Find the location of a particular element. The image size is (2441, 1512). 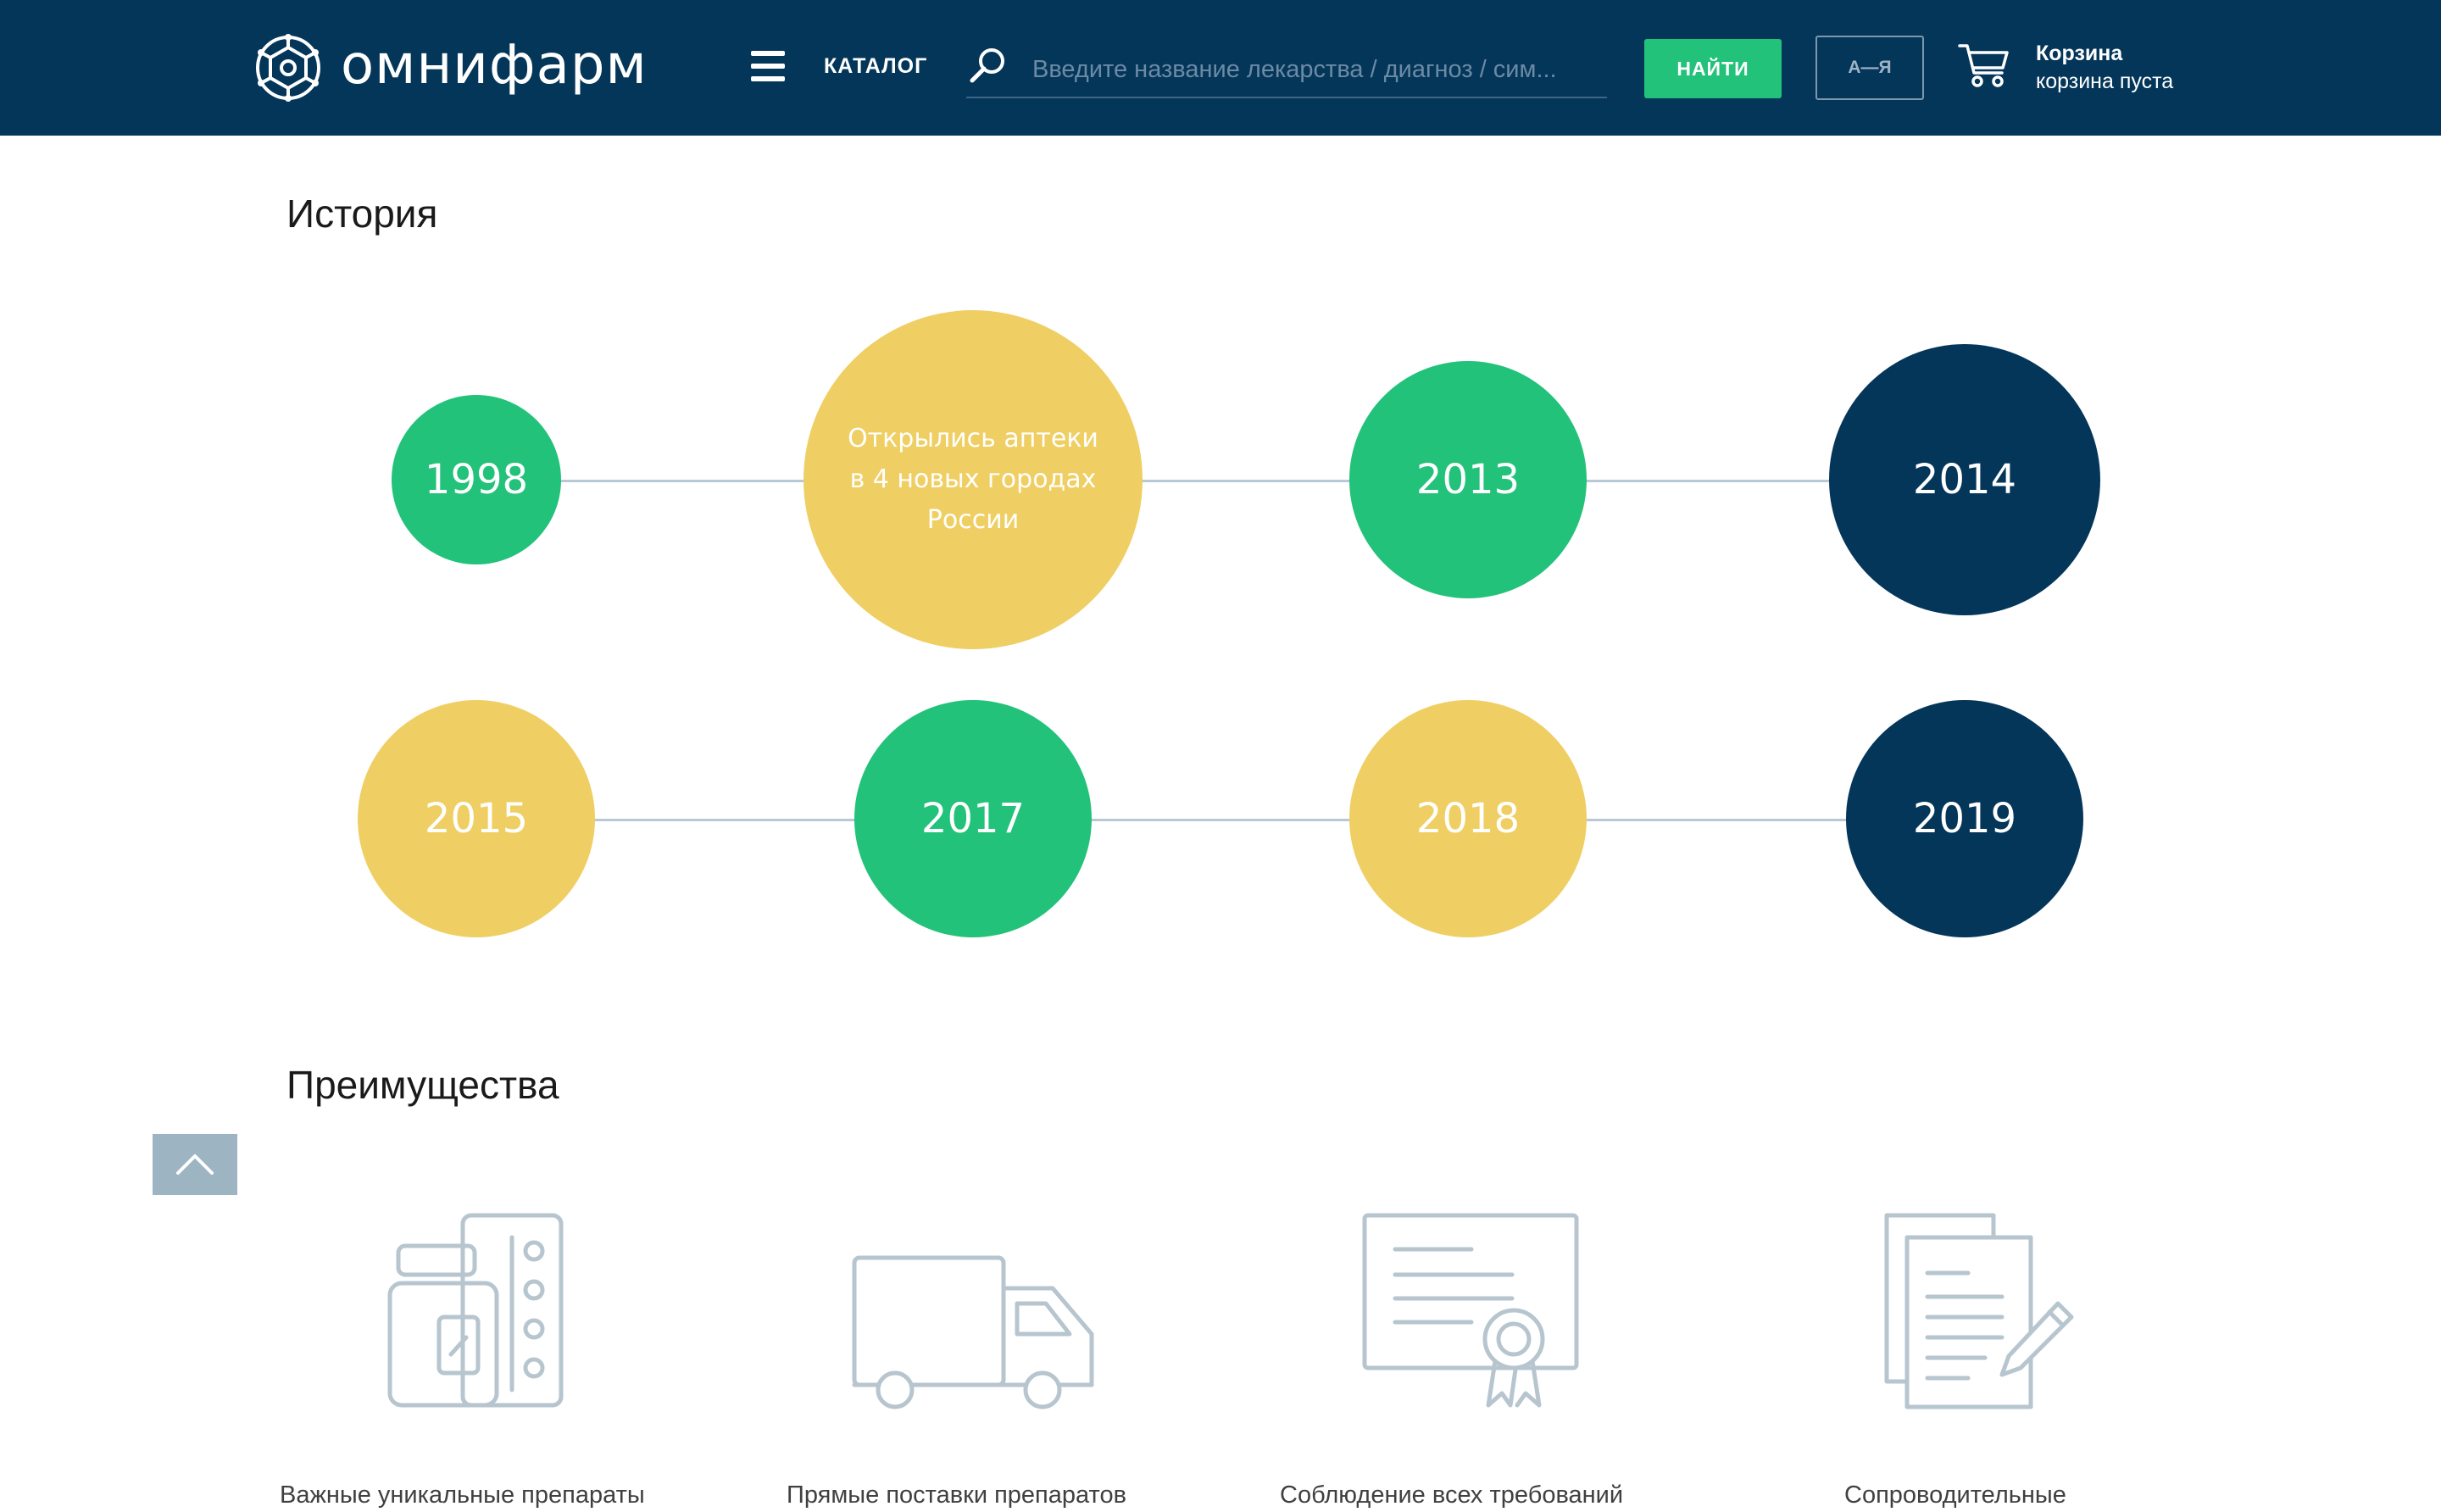

search-field is located at coordinates (1286, 66).